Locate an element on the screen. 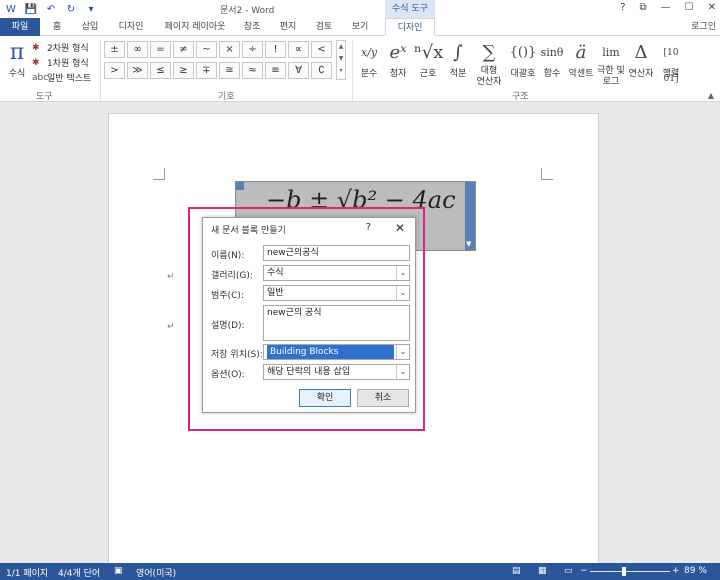 This screenshot has height=580, width=720. chevron-down-icon: ▼ is located at coordinates (469, 244).